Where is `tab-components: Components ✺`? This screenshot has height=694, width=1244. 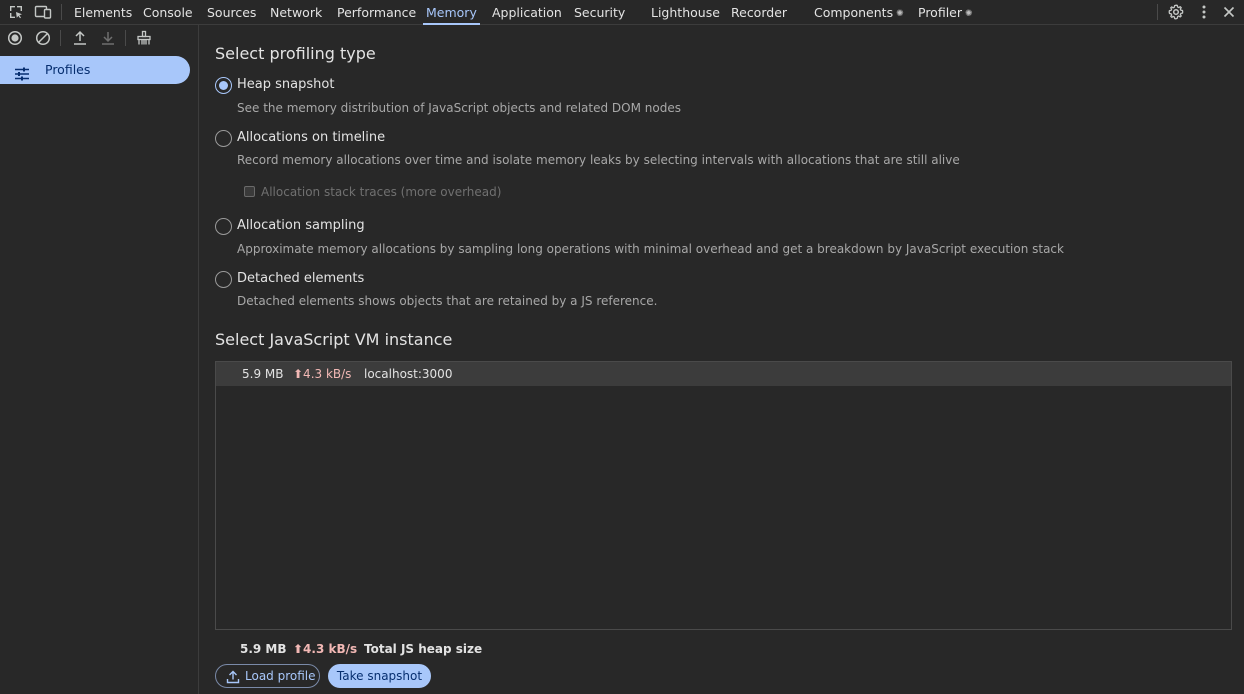 tab-components: Components ✺ is located at coordinates (859, 12).